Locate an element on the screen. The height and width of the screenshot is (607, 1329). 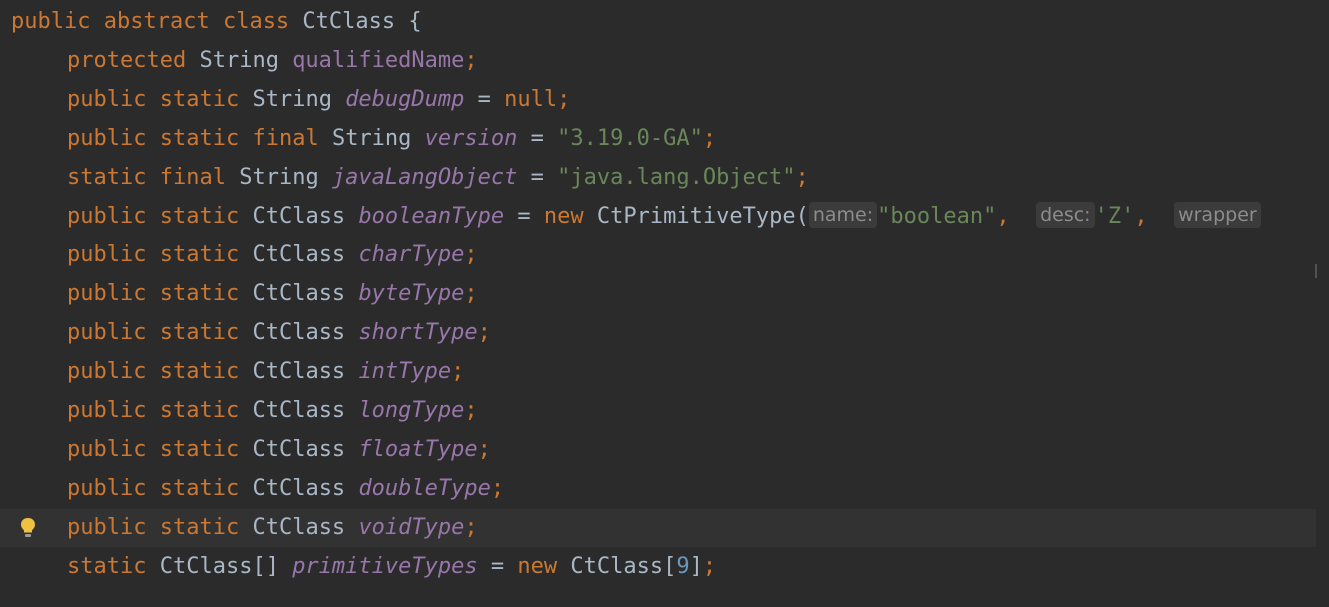
code-text: public static CtClass intType; is located at coordinates (265, 372).